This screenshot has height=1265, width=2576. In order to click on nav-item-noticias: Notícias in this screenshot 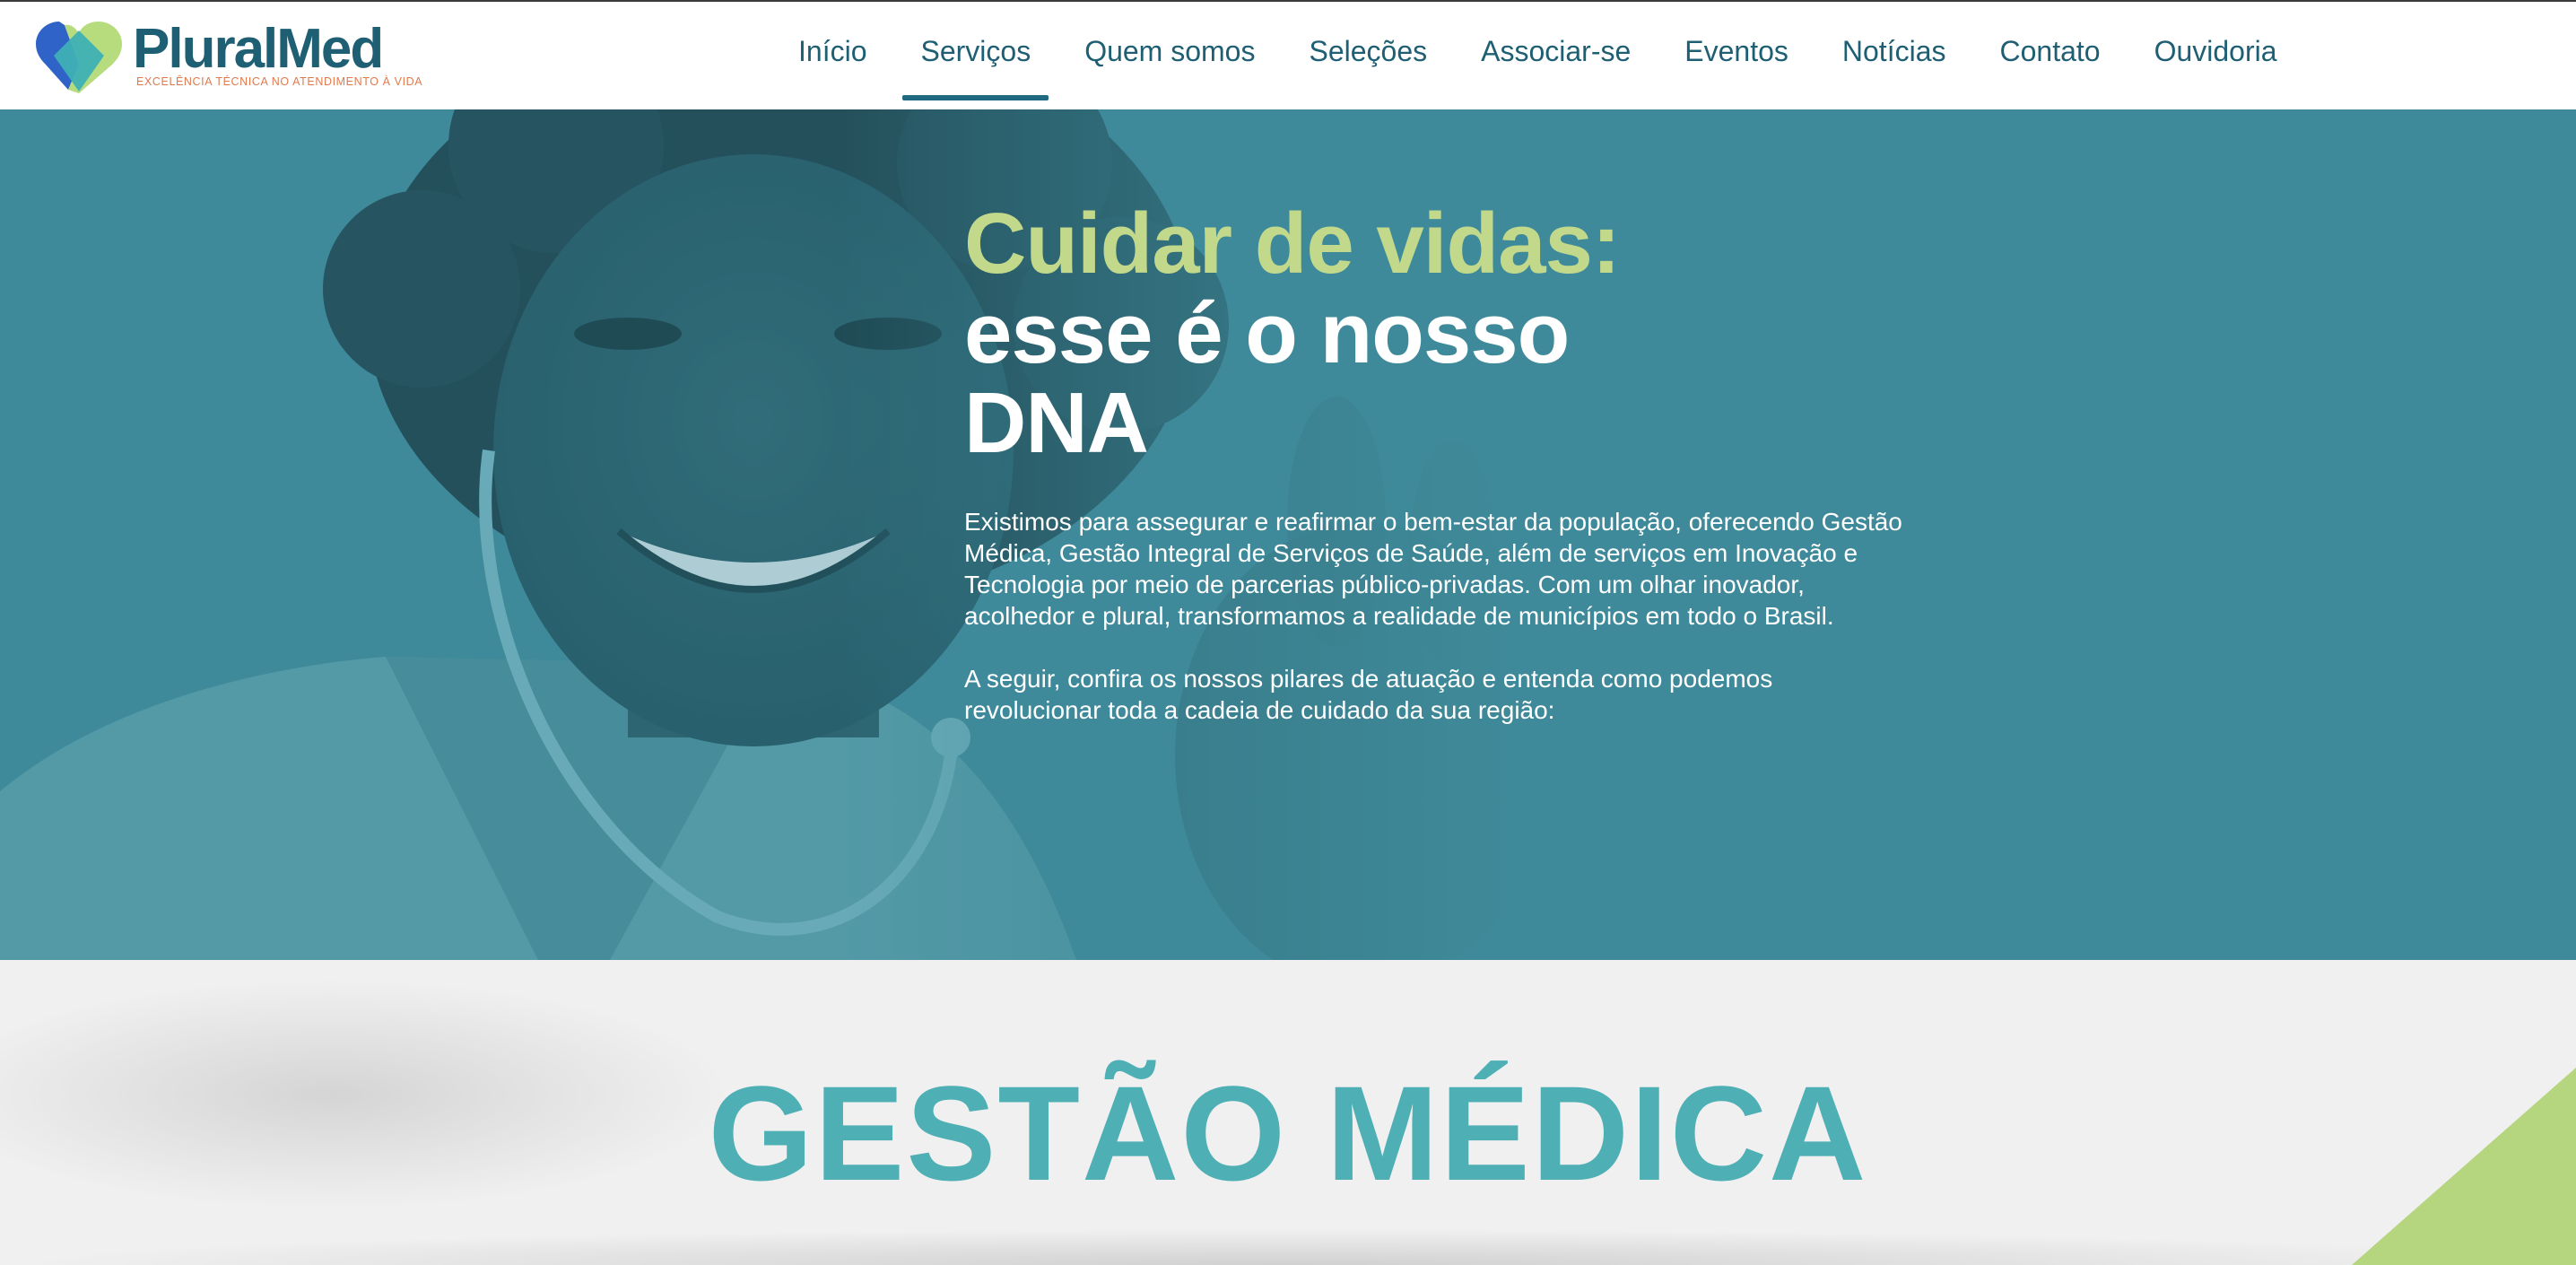, I will do `click(1894, 51)`.